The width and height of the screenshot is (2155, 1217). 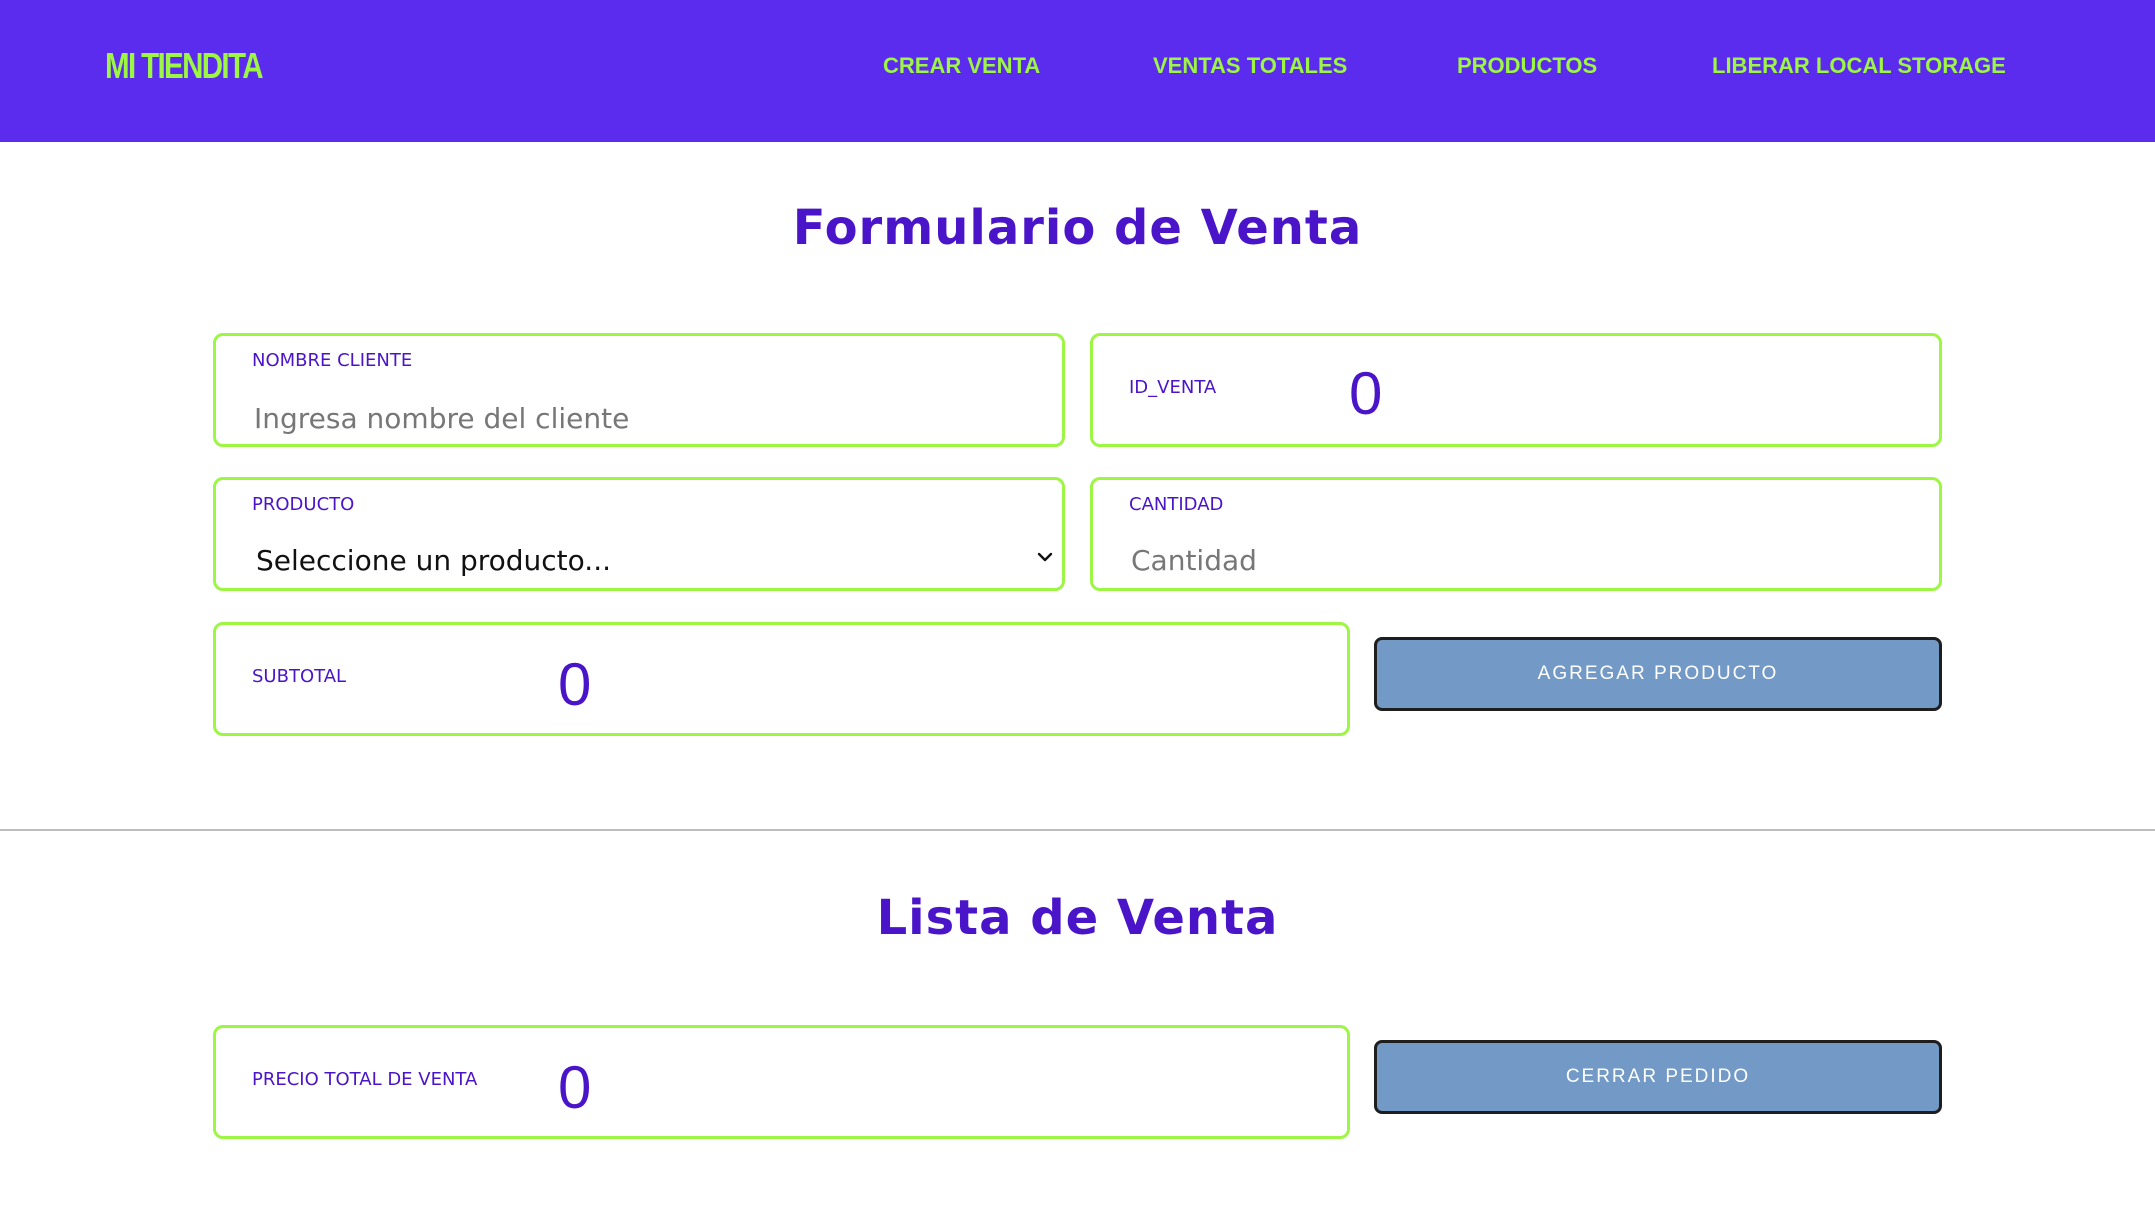 What do you see at coordinates (1516, 390) in the screenshot?
I see `id-venta-field: ID_VENTA 0` at bounding box center [1516, 390].